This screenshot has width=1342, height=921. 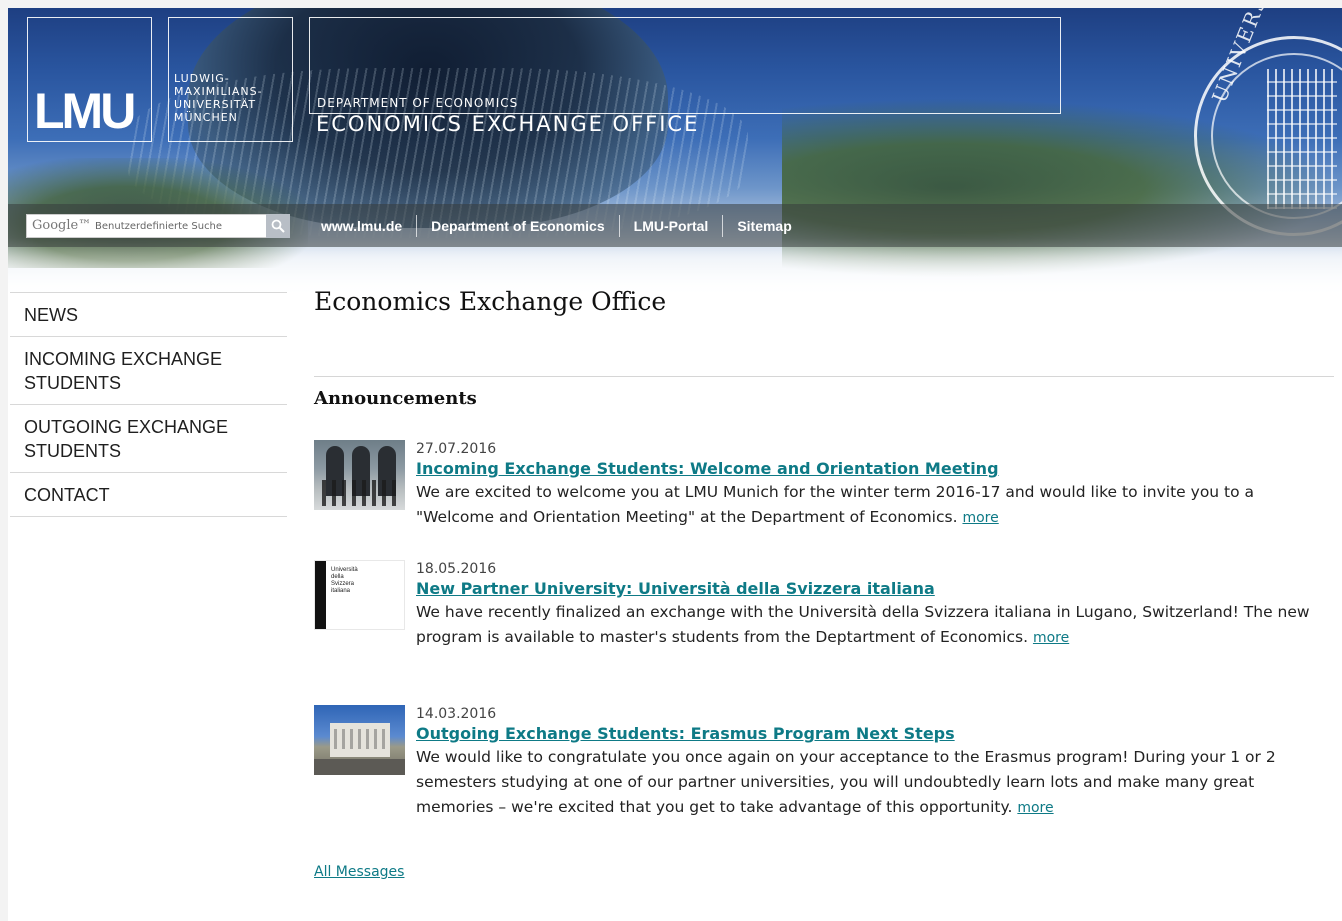 I want to click on nav-link-sitemap: Sitemap, so click(x=763, y=226).